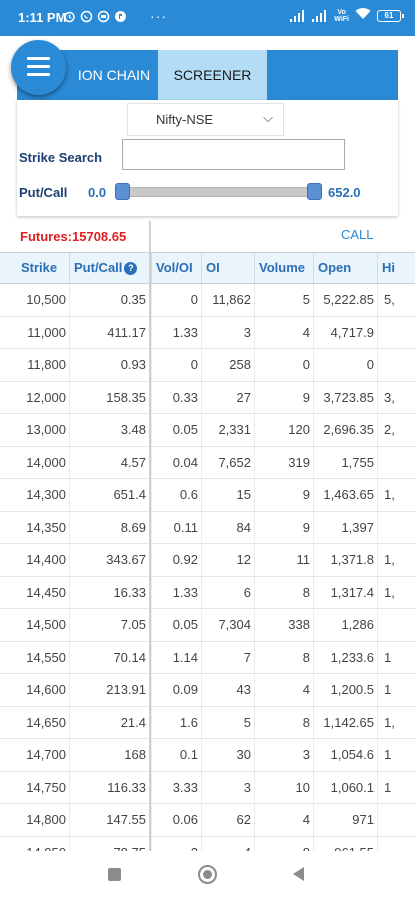 The height and width of the screenshot is (900, 415). What do you see at coordinates (233, 154) in the screenshot?
I see `strike-search-input` at bounding box center [233, 154].